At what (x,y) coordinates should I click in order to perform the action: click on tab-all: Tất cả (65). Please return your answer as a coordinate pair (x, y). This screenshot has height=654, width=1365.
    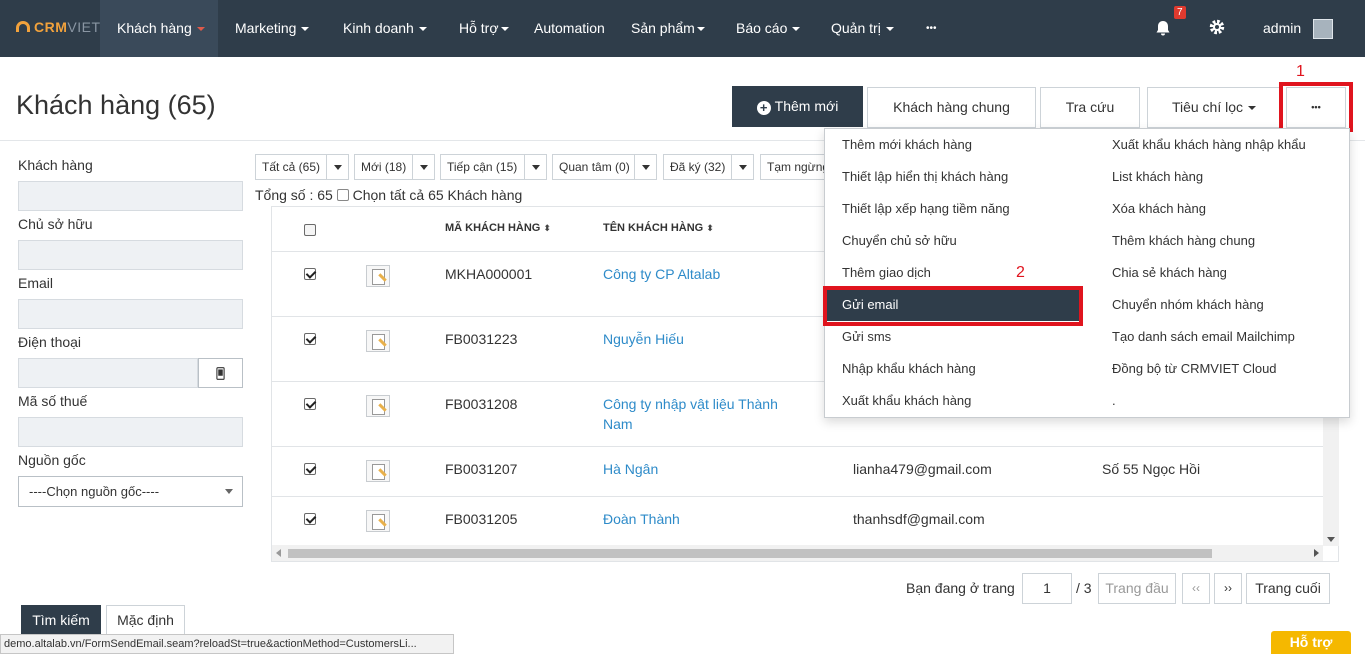
    Looking at the image, I should click on (302, 167).